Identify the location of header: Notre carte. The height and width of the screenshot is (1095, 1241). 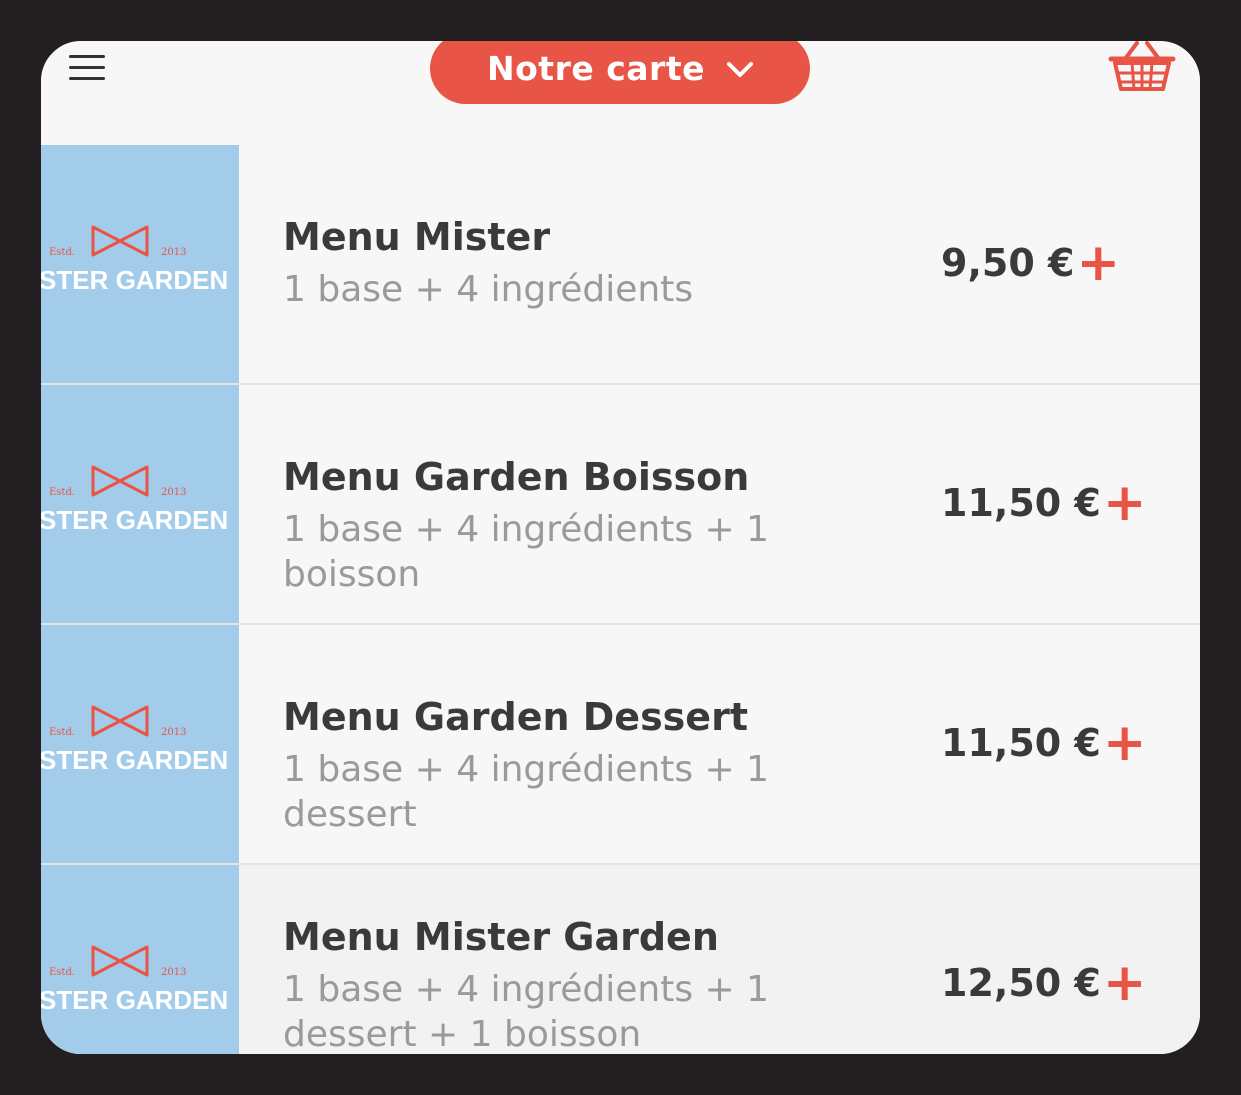
(620, 93).